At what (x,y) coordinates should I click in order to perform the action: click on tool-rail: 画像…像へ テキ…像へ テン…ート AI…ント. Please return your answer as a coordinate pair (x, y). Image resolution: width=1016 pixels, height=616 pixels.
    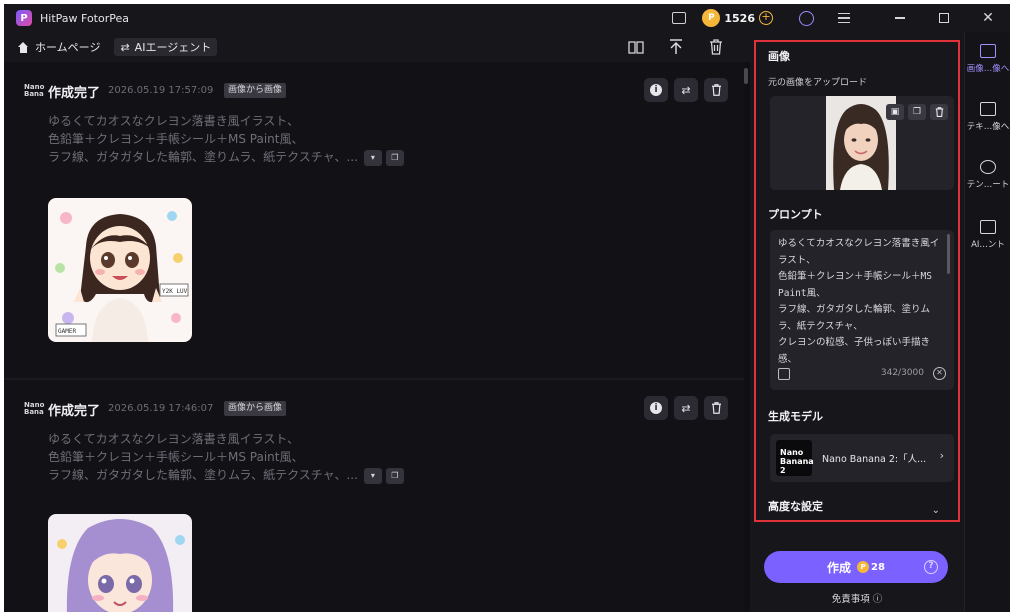
    Looking at the image, I should click on (987, 322).